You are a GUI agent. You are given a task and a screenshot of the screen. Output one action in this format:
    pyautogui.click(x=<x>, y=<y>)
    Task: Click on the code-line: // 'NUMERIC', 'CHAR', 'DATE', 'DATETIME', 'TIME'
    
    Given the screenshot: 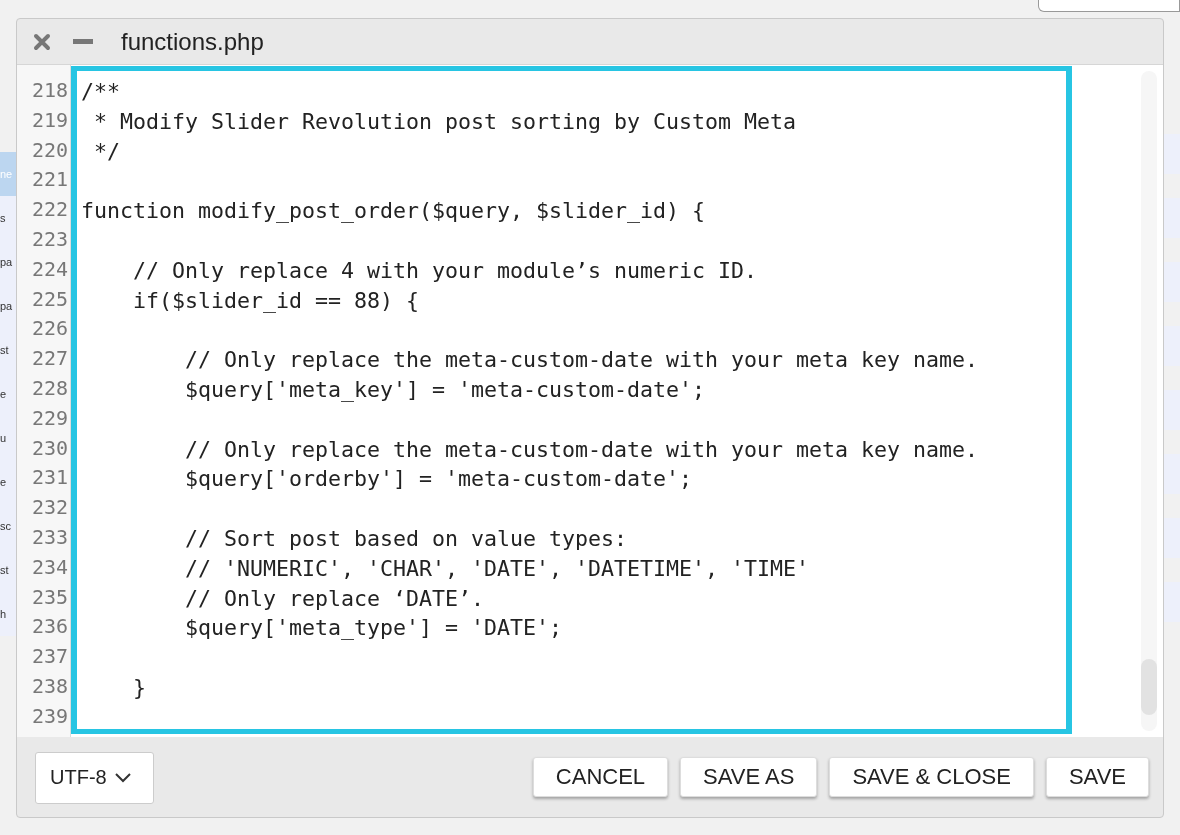 What is the action you would take?
    pyautogui.click(x=497, y=568)
    